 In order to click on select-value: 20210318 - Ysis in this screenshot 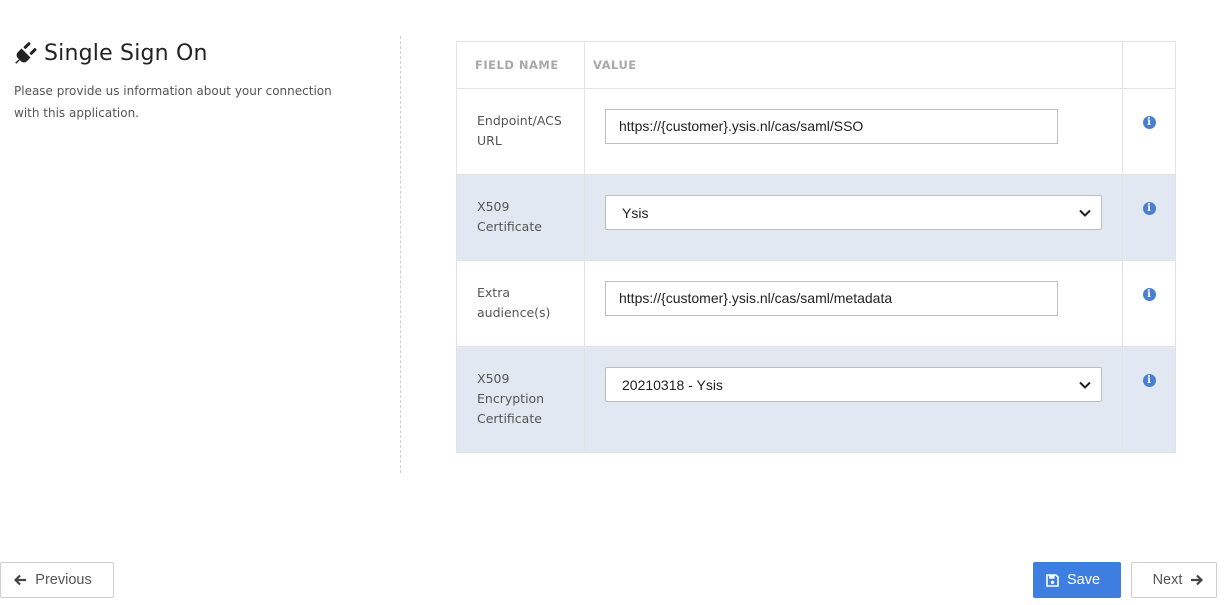, I will do `click(672, 384)`.